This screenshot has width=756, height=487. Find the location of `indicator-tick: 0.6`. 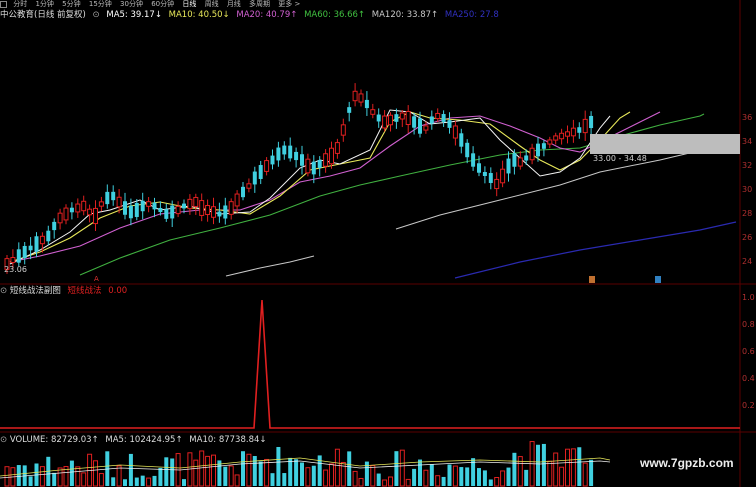

indicator-tick: 0.6 is located at coordinates (748, 351).